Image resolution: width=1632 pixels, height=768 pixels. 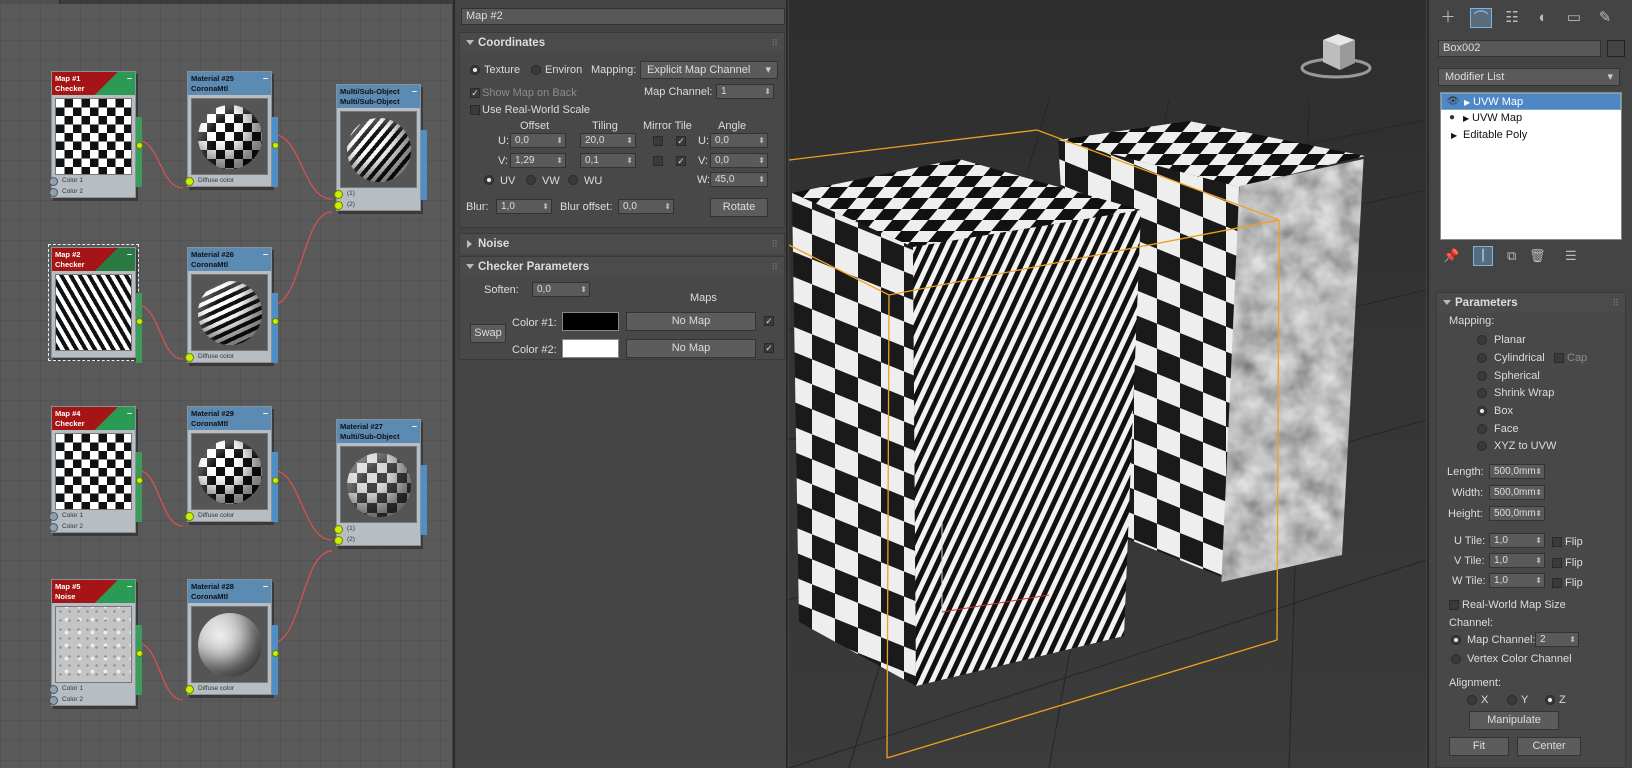 I want to click on height-spinner: 500,0mm, so click(x=1517, y=513).